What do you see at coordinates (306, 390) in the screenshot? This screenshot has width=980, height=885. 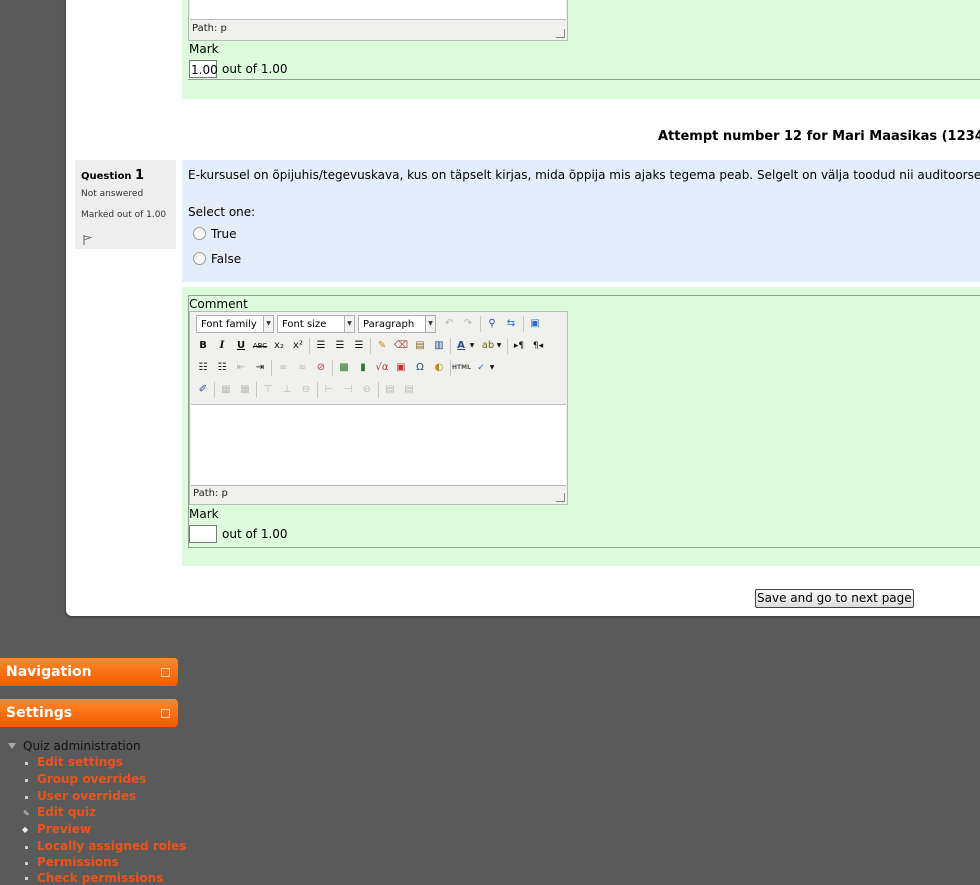 I see `delete-row-icon: ⊖` at bounding box center [306, 390].